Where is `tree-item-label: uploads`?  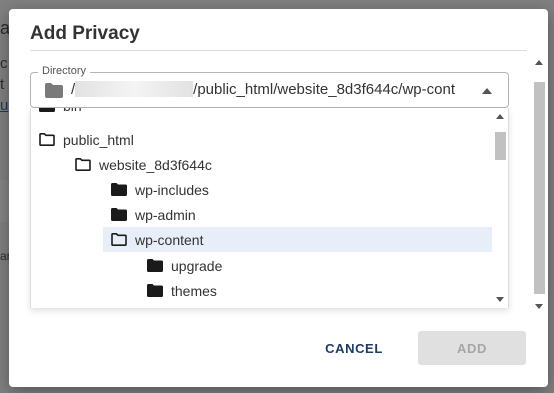
tree-item-label: uploads is located at coordinates (195, 308).